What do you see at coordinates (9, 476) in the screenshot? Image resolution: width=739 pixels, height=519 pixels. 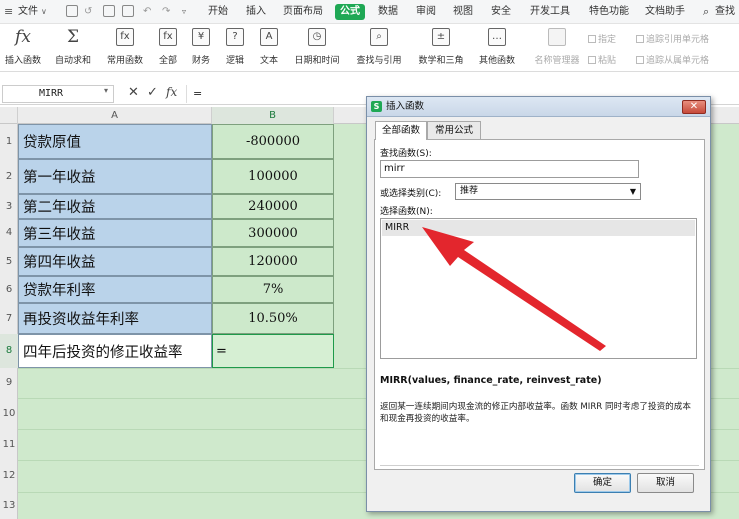 I see `row-header: 12` at bounding box center [9, 476].